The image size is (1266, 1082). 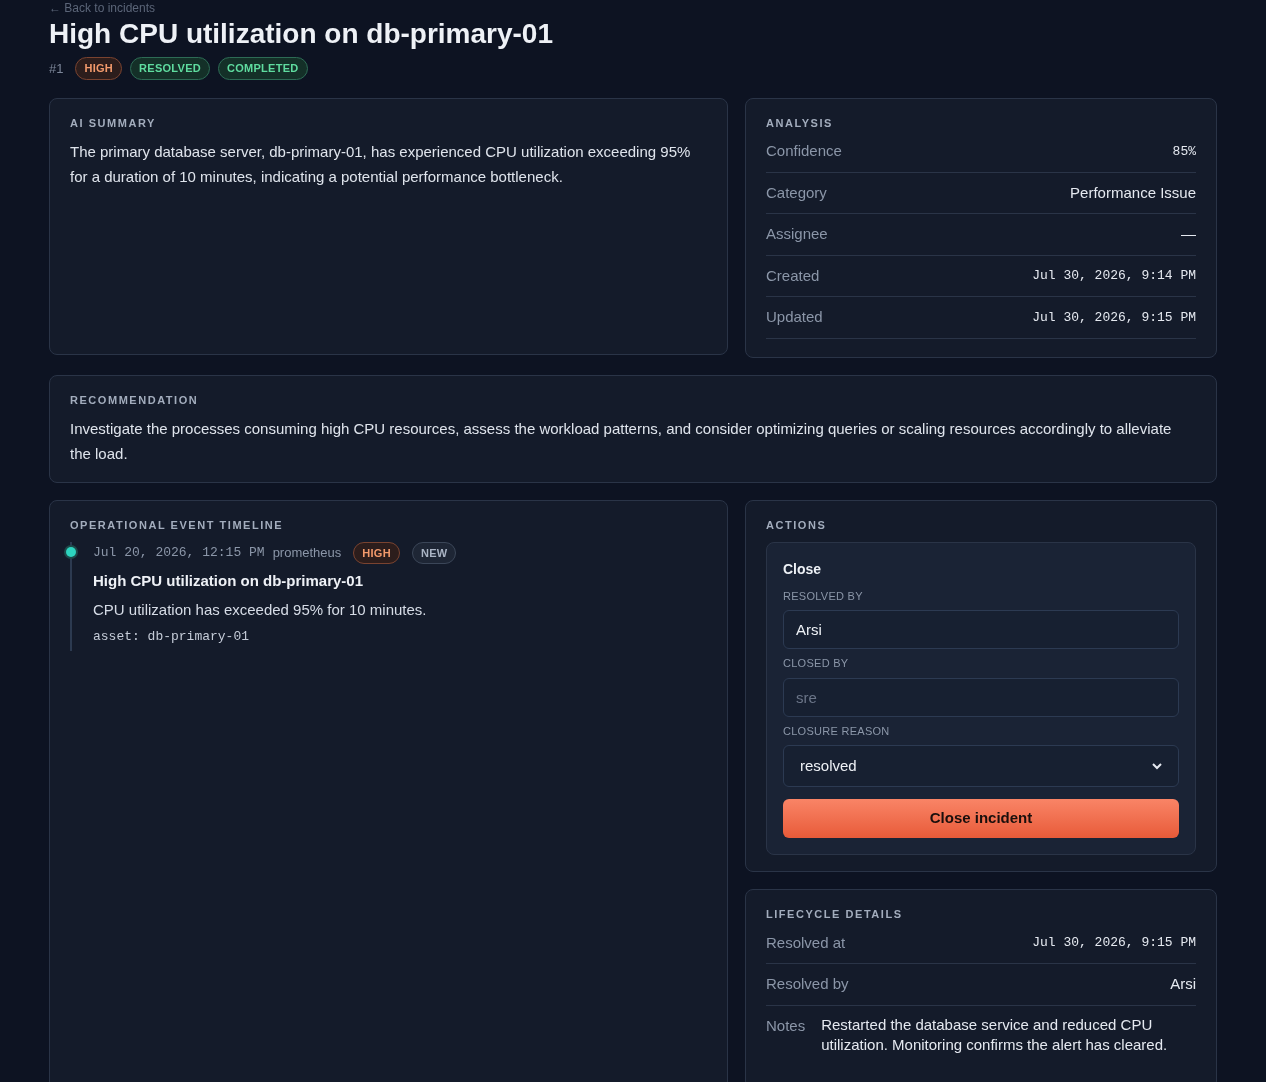 I want to click on page-title: High CPU utilization on db-primary-01, so click(x=301, y=34).